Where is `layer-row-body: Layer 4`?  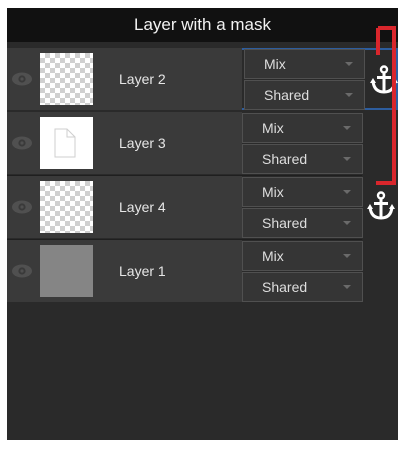 layer-row-body: Layer 4 is located at coordinates (124, 207).